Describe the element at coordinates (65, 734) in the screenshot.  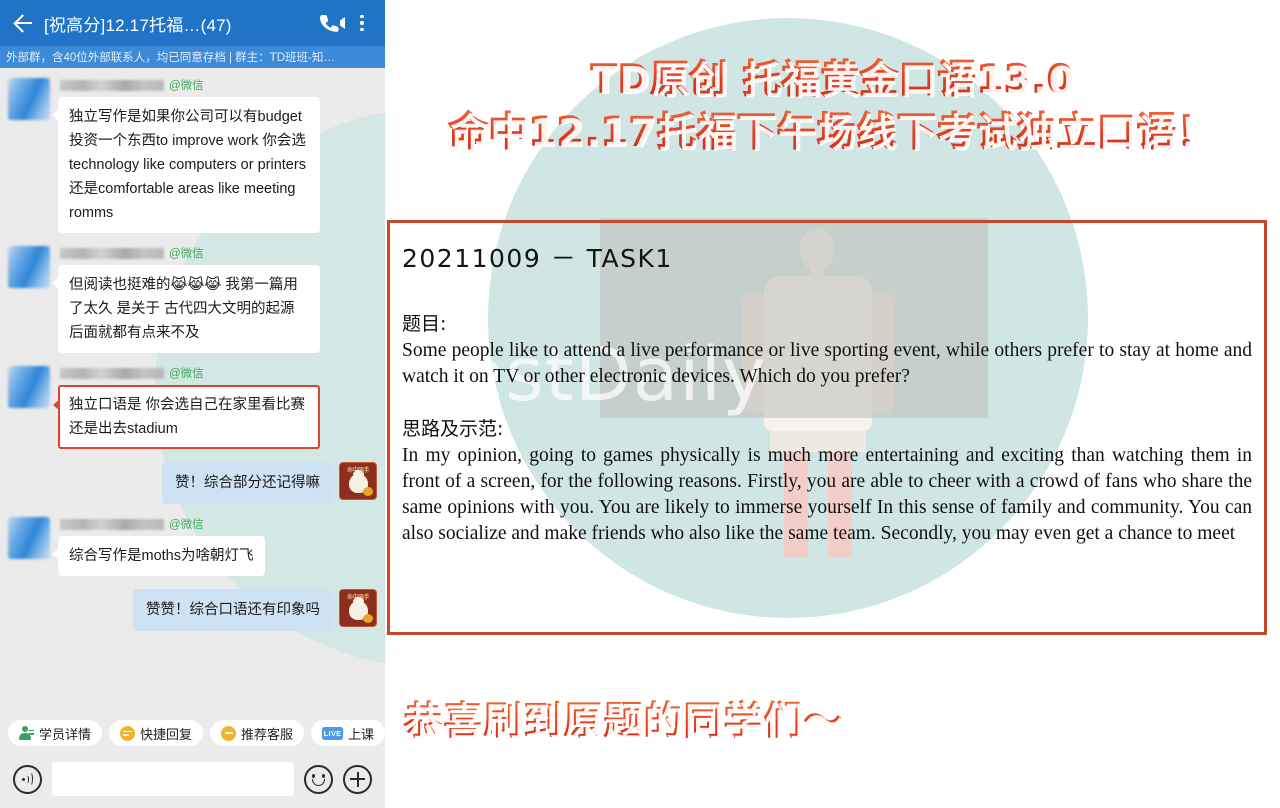
I see `quick-action-label: 学员详情` at that location.